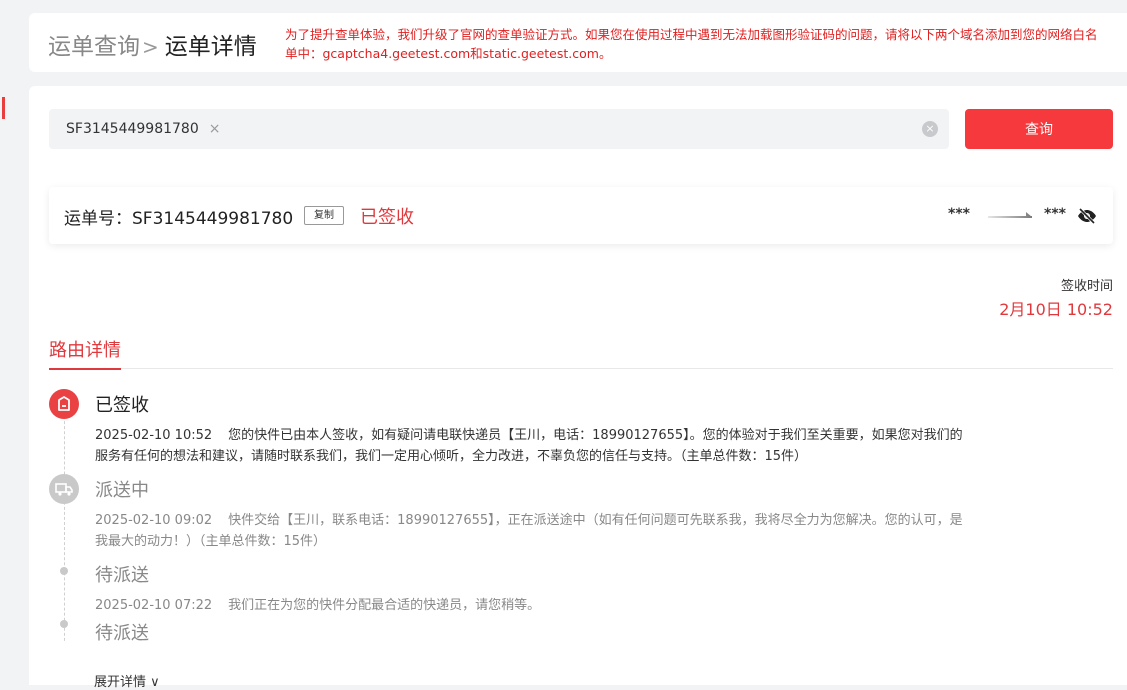  I want to click on copy-button: 复制, so click(324, 215).